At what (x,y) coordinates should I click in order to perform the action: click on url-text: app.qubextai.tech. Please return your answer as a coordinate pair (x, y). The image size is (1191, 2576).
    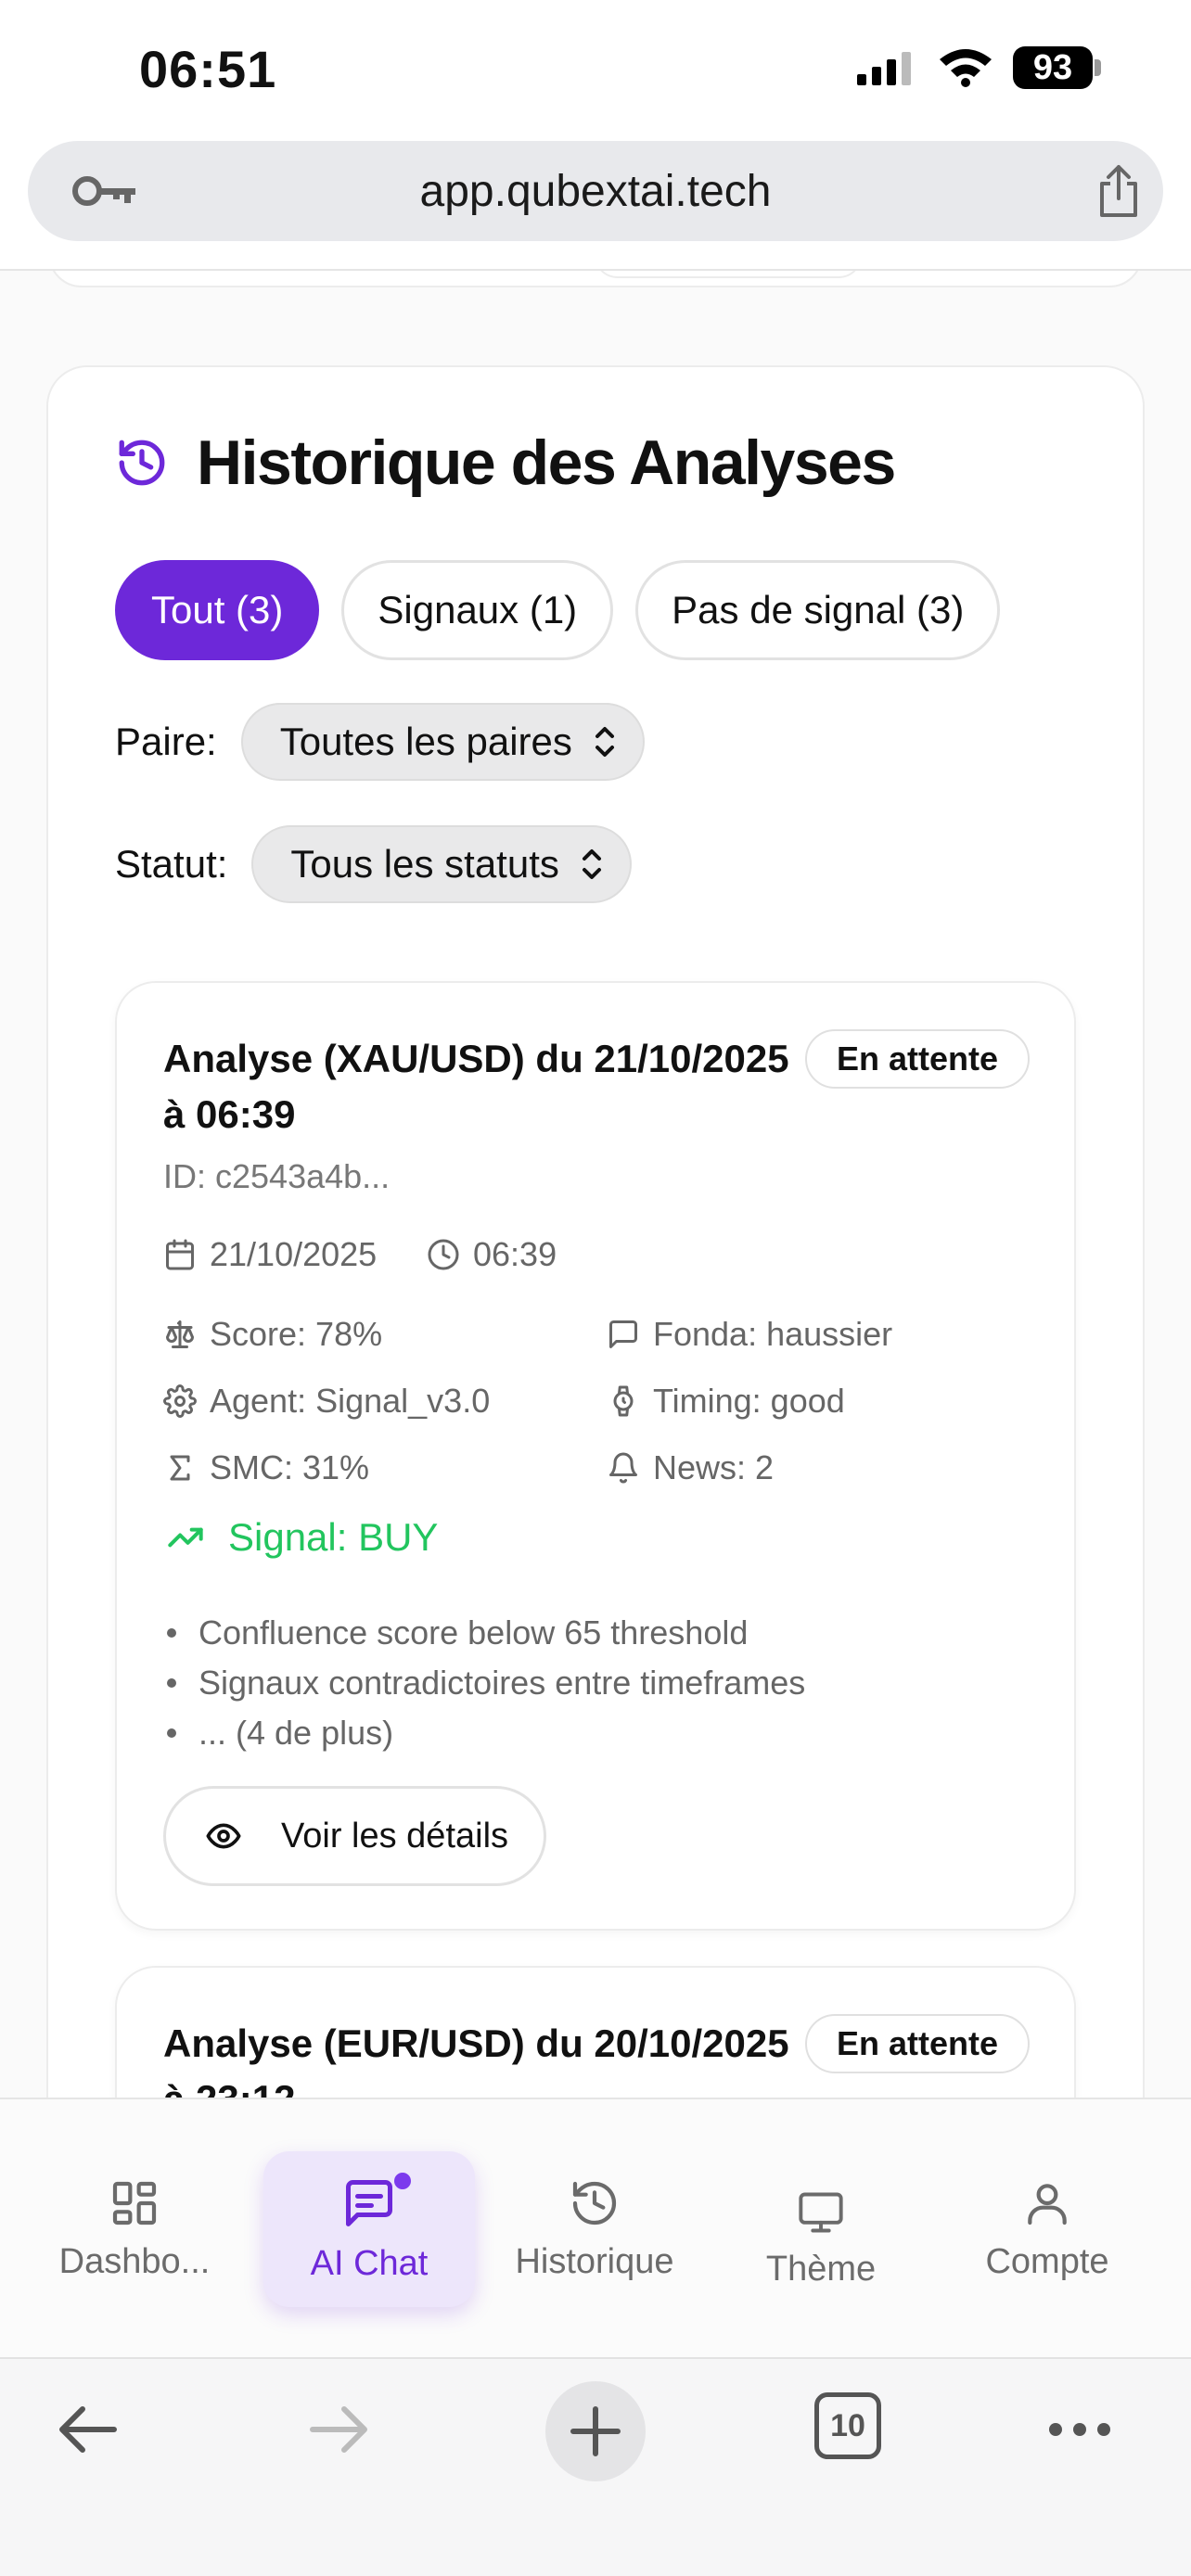
    Looking at the image, I should click on (596, 191).